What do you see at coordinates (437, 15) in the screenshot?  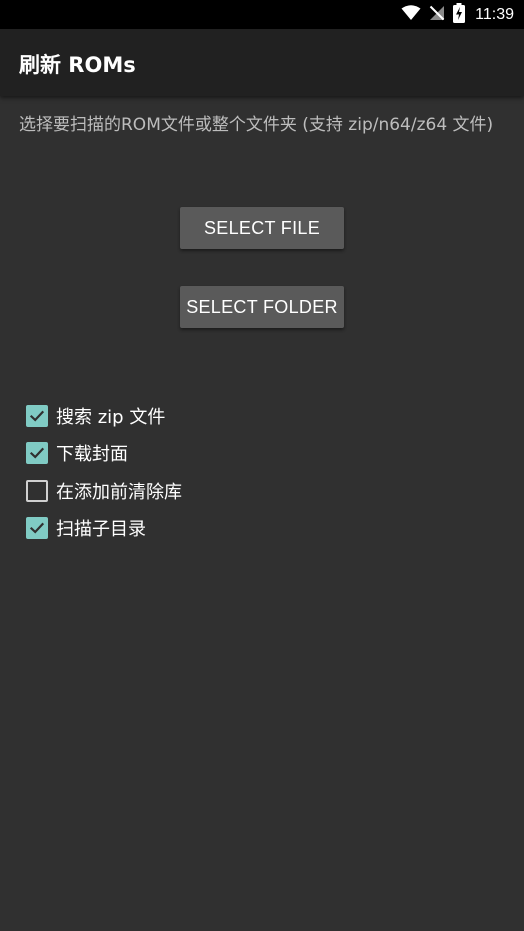 I see `no-signal-icon` at bounding box center [437, 15].